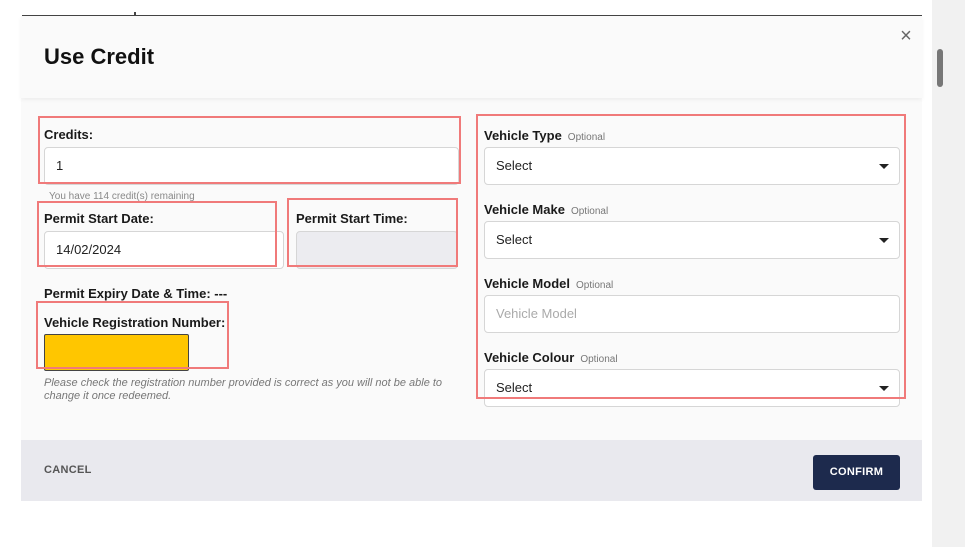 This screenshot has width=965, height=547. Describe the element at coordinates (514, 387) in the screenshot. I see `vehicle-colour-select-value: Select` at that location.